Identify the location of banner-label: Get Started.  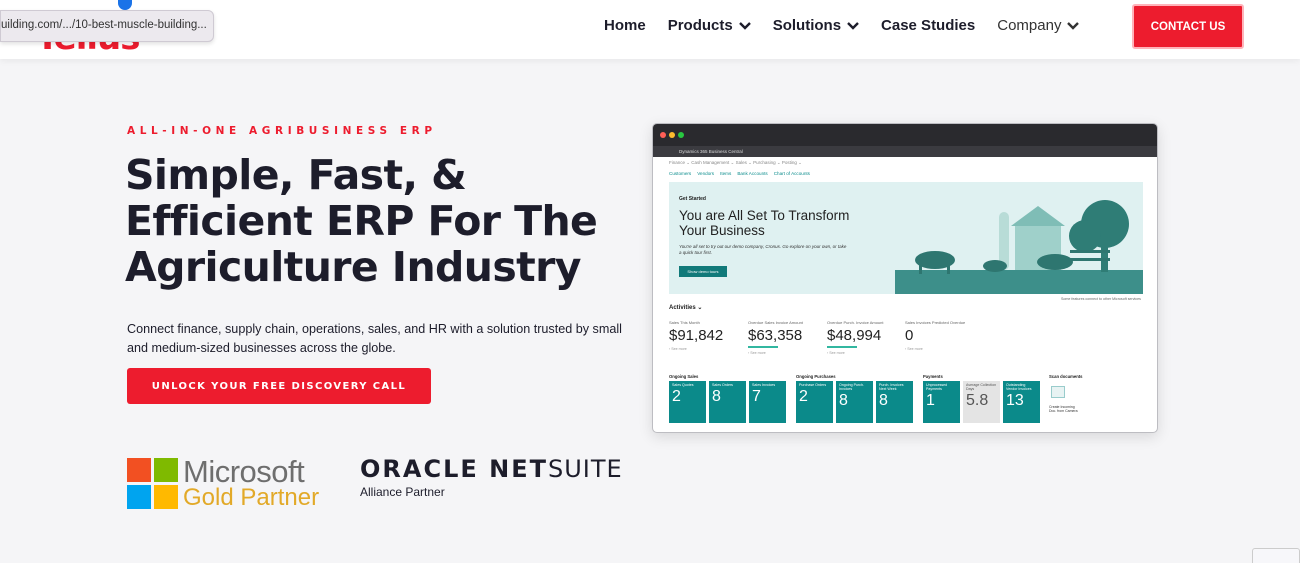
(692, 199).